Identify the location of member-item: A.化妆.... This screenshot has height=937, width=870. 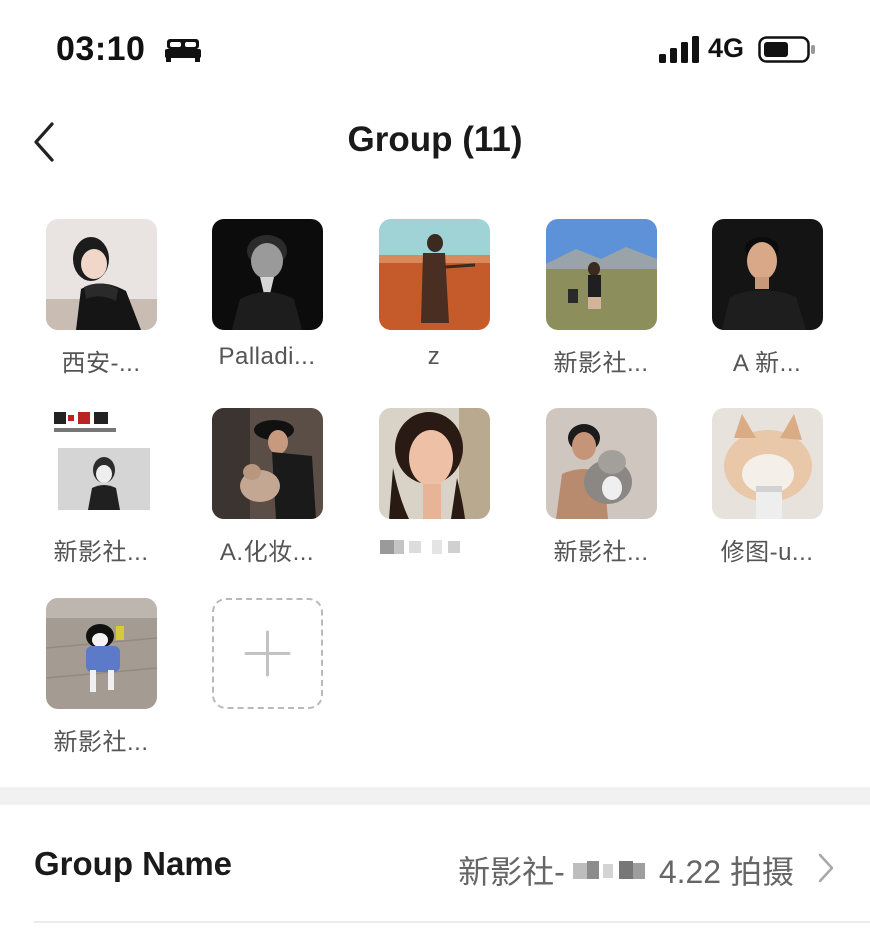
(267, 493).